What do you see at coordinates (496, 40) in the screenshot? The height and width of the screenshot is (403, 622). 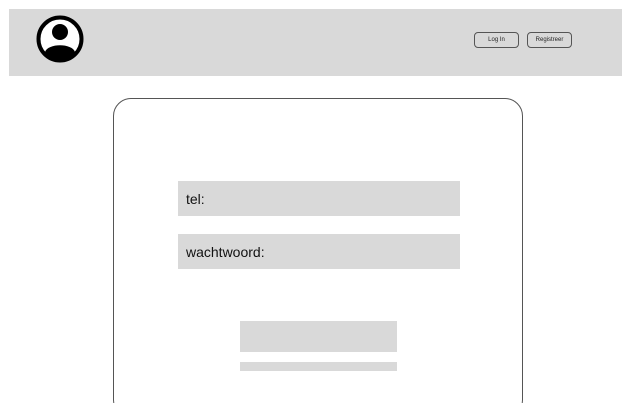 I see `login-button: Log In` at bounding box center [496, 40].